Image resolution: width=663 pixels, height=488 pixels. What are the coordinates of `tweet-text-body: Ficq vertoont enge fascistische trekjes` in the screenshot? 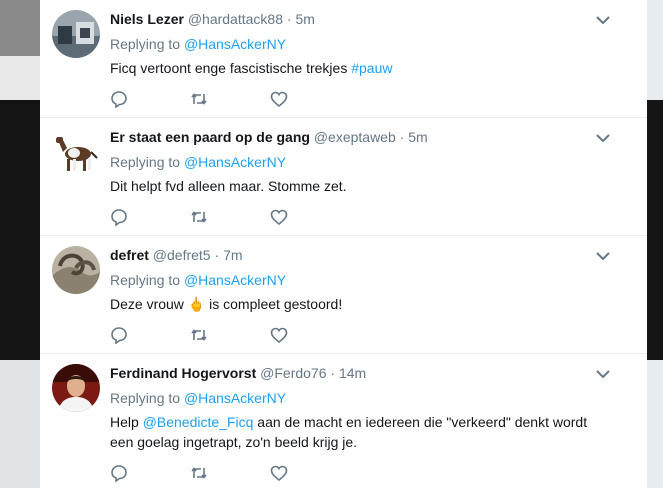 It's located at (229, 68).